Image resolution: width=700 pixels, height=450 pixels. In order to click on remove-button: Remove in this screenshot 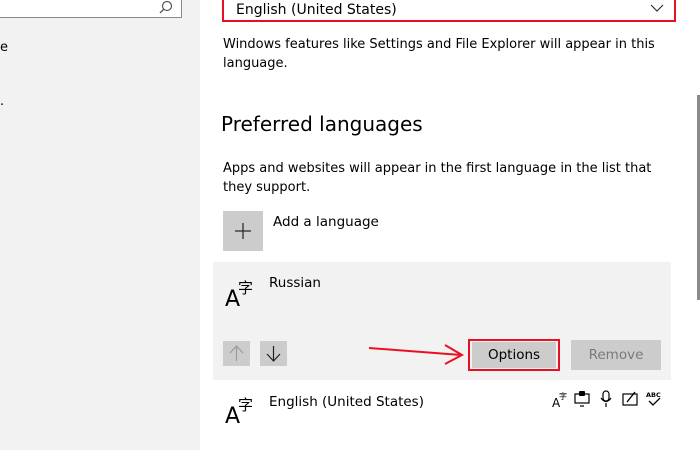, I will do `click(616, 355)`.